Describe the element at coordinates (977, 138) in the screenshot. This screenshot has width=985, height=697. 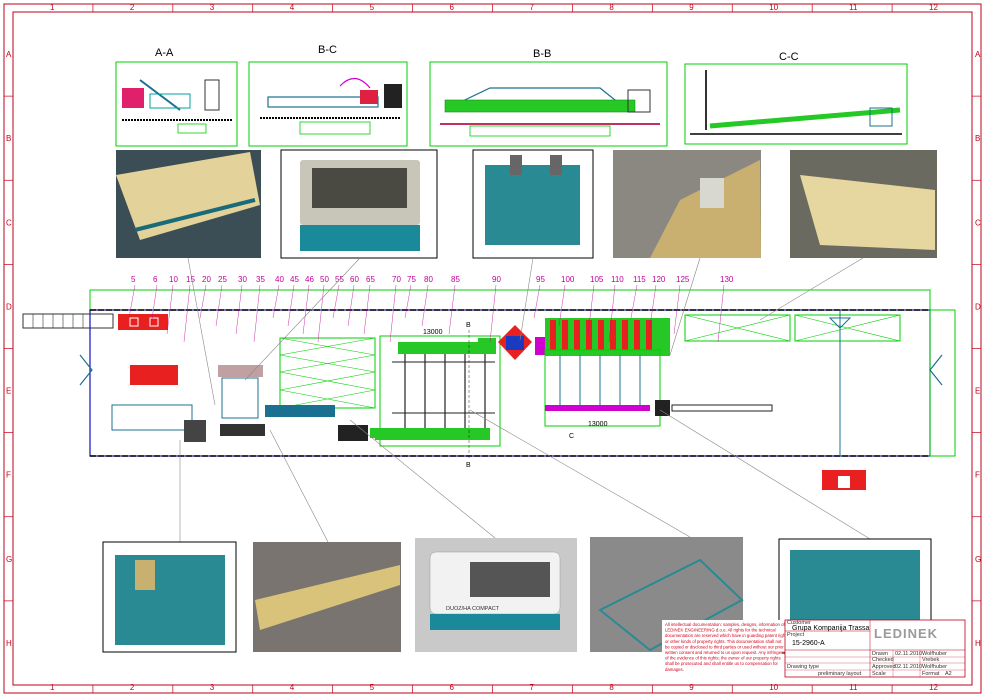
I see `frame-row-label: B` at that location.